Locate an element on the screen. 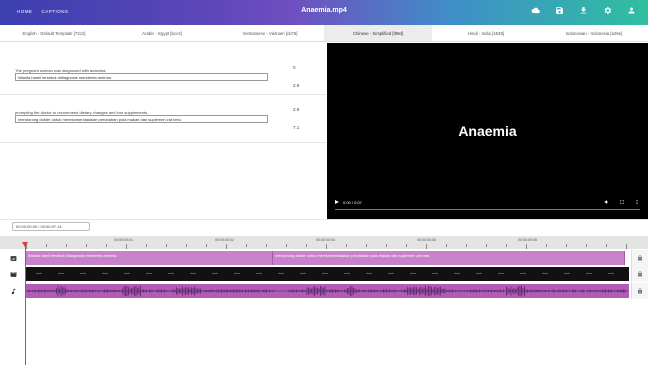 The height and width of the screenshot is (365, 648). video-lane is located at coordinates (327, 274).